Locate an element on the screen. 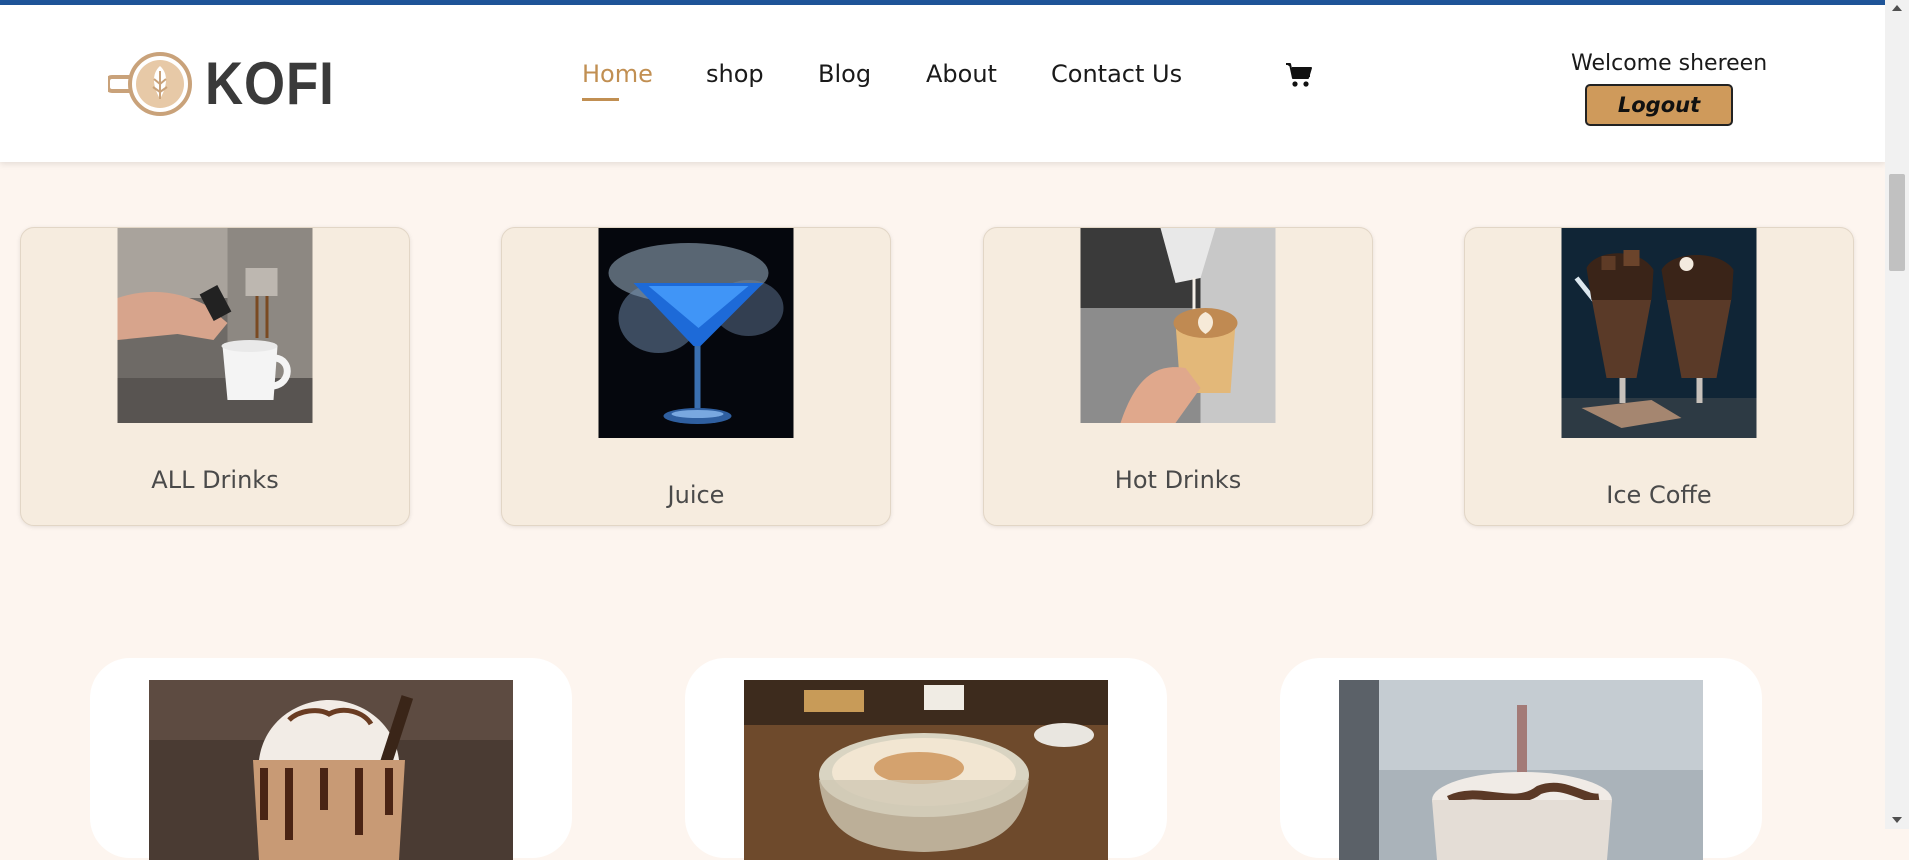  category-label: Ice Coffe is located at coordinates (1659, 495).